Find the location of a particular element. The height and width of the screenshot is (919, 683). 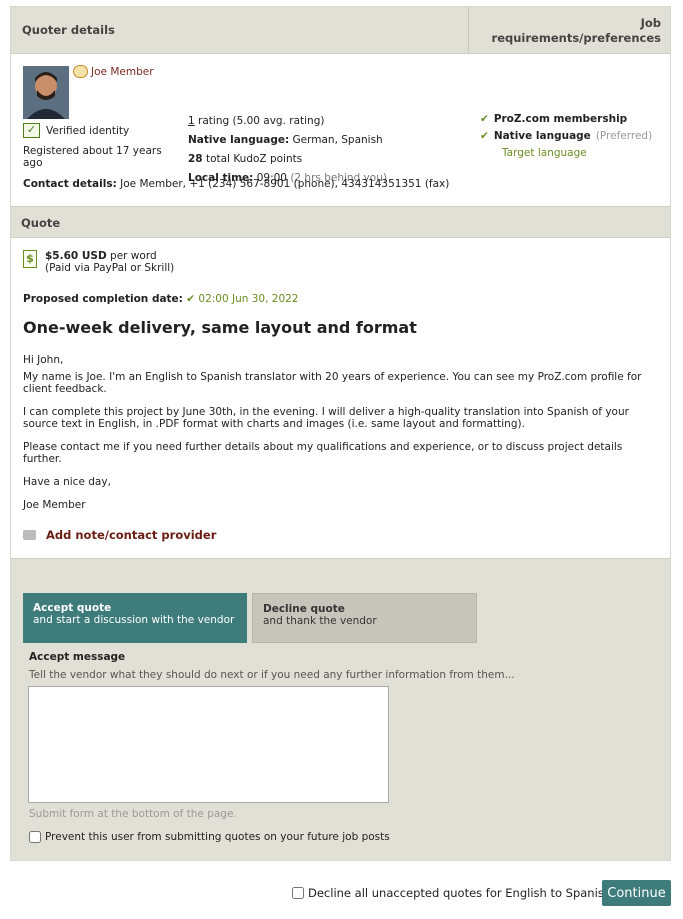

job-requirements-heading: Job requirements/preferences is located at coordinates (569, 30).